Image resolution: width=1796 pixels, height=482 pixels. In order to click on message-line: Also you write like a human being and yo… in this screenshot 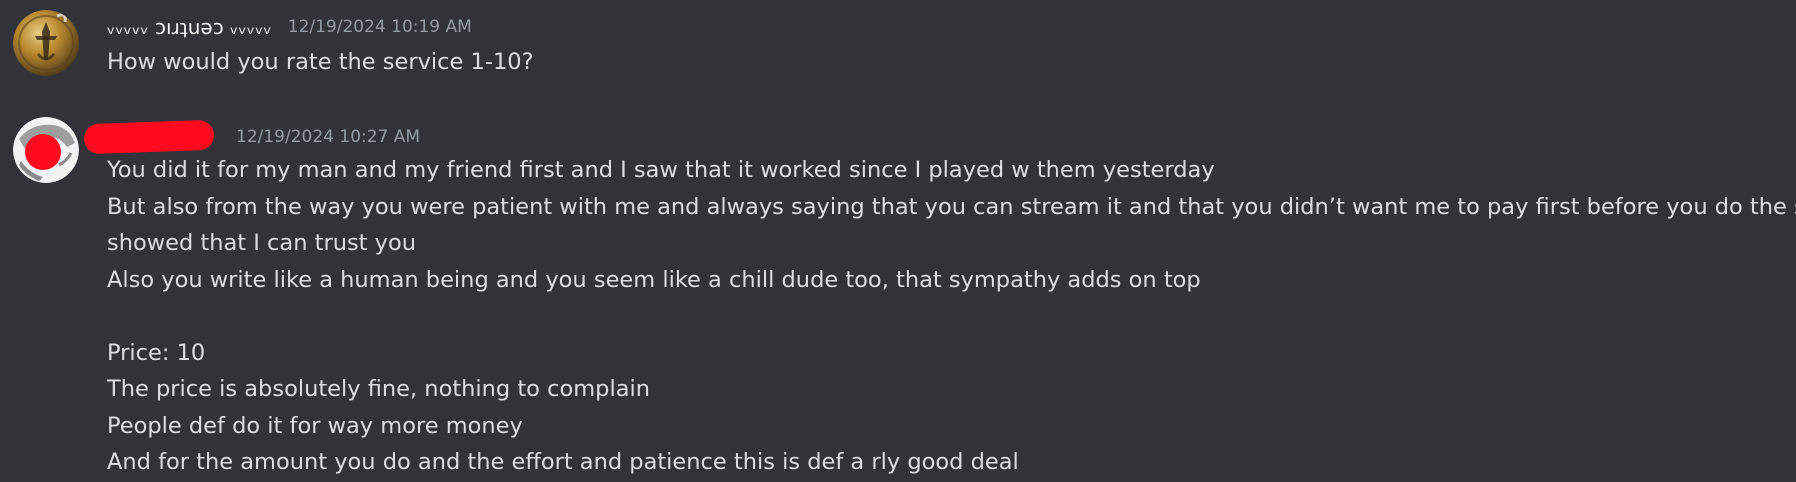, I will do `click(654, 279)`.